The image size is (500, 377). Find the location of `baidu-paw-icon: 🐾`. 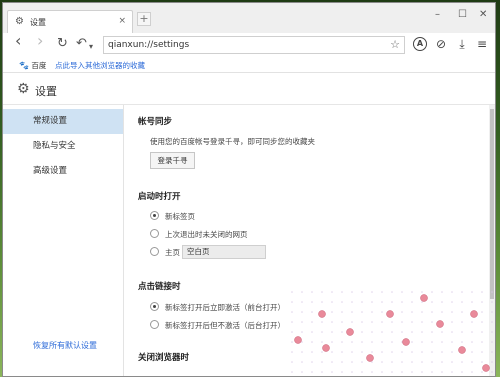

baidu-paw-icon: 🐾 is located at coordinates (24, 65).